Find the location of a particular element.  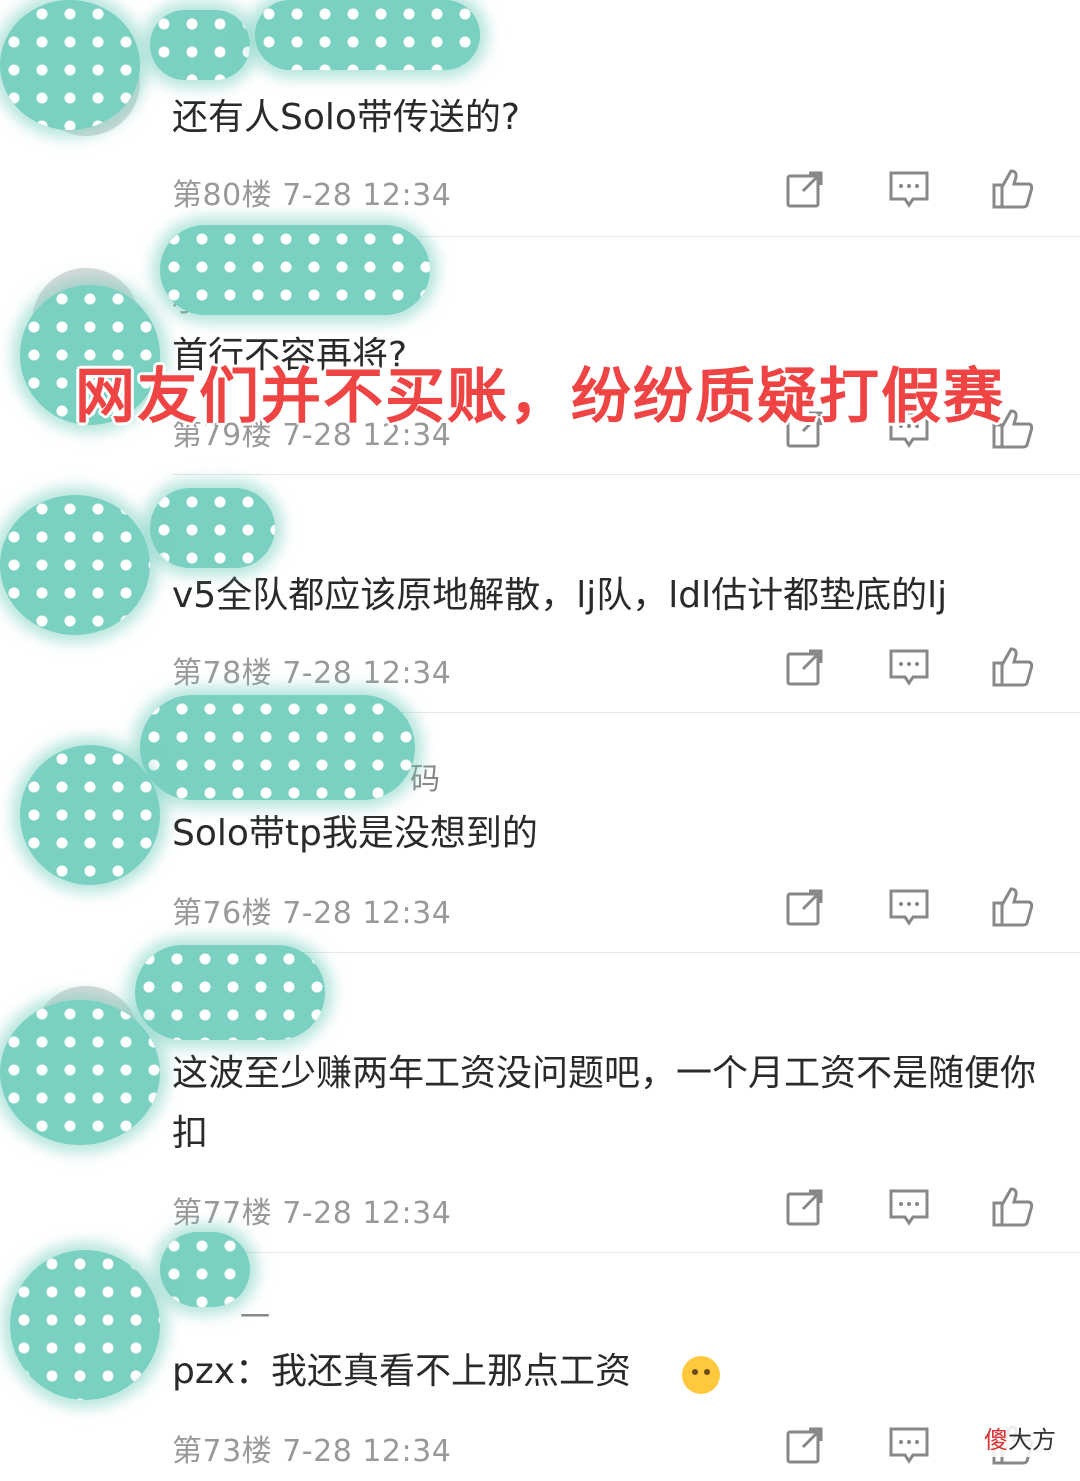

watermark-part1: 傻 is located at coordinates (996, 1440).